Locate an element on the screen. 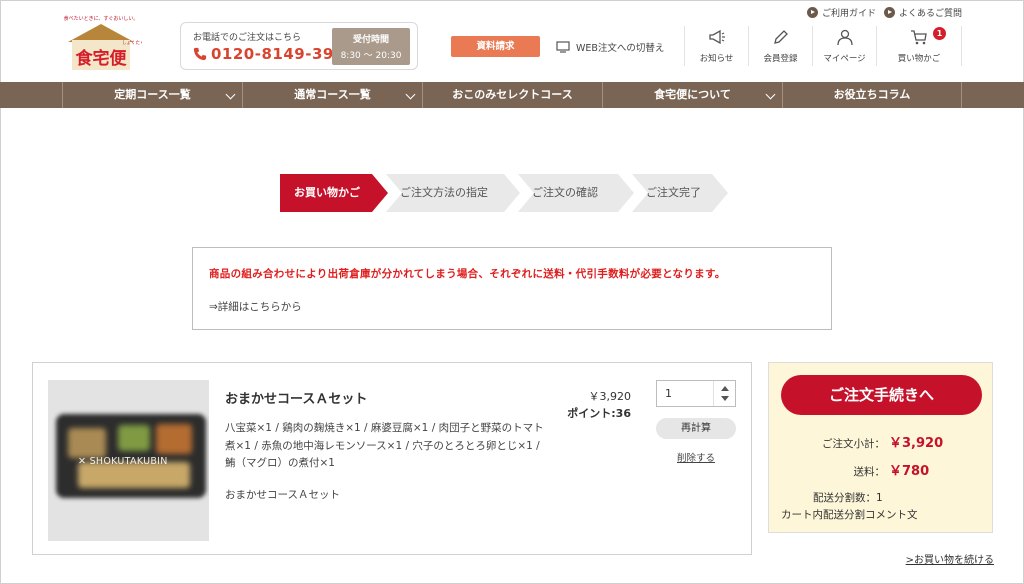  split-count: 配送分割数：1 is located at coordinates (848, 498).